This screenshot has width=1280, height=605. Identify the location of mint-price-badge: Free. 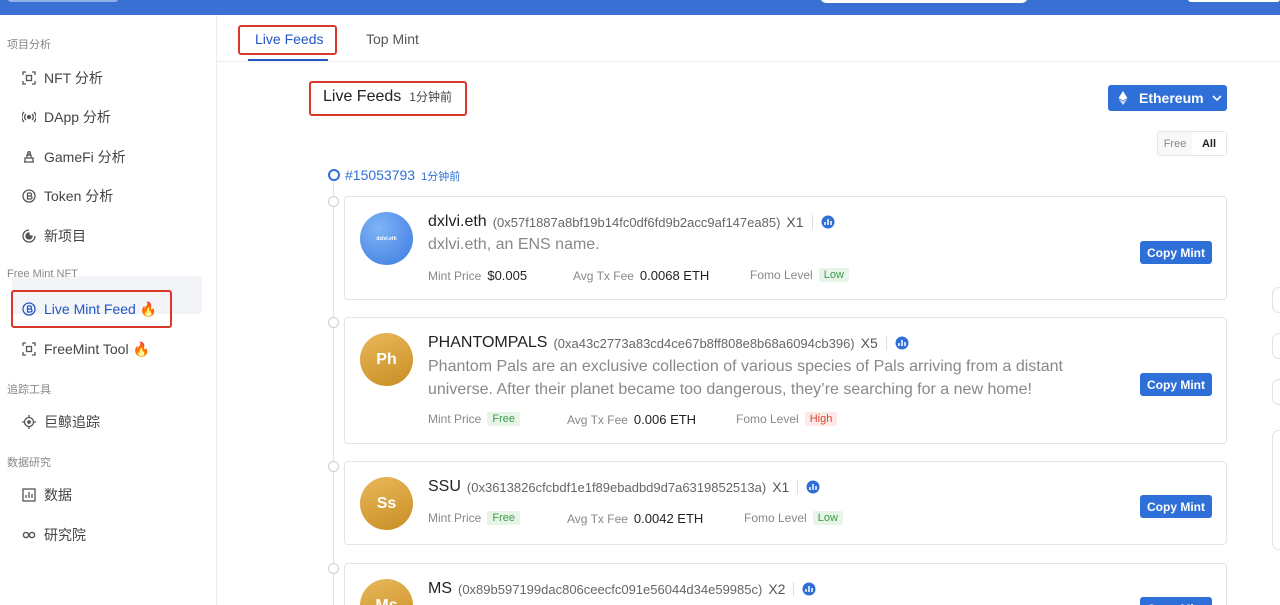
(503, 419).